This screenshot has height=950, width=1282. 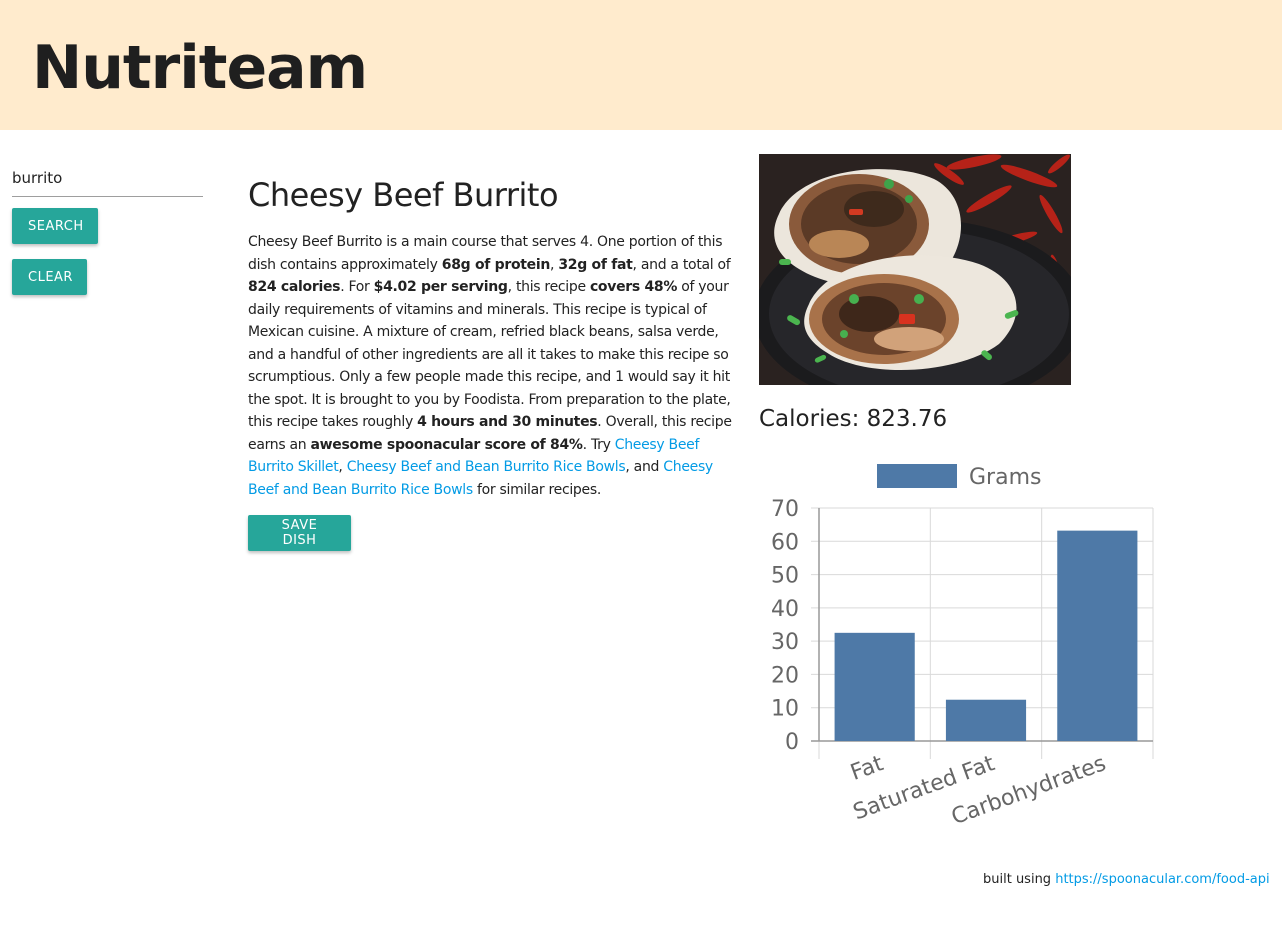 What do you see at coordinates (536, 489) in the screenshot?
I see `summary-text: for similar recipes.` at bounding box center [536, 489].